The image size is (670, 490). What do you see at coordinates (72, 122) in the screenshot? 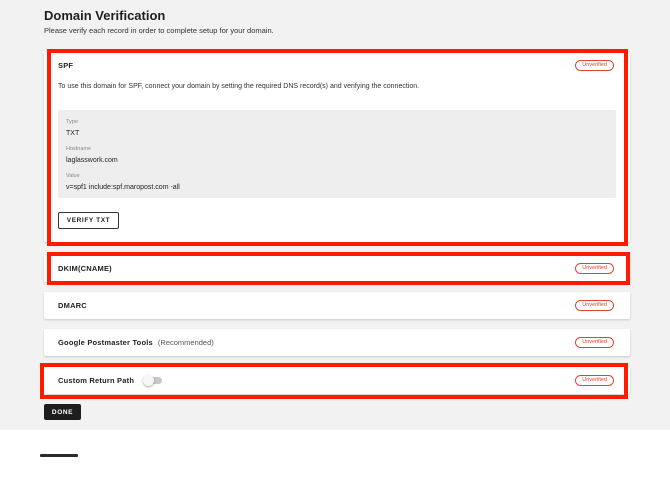
I see `record-type-label: Type` at bounding box center [72, 122].